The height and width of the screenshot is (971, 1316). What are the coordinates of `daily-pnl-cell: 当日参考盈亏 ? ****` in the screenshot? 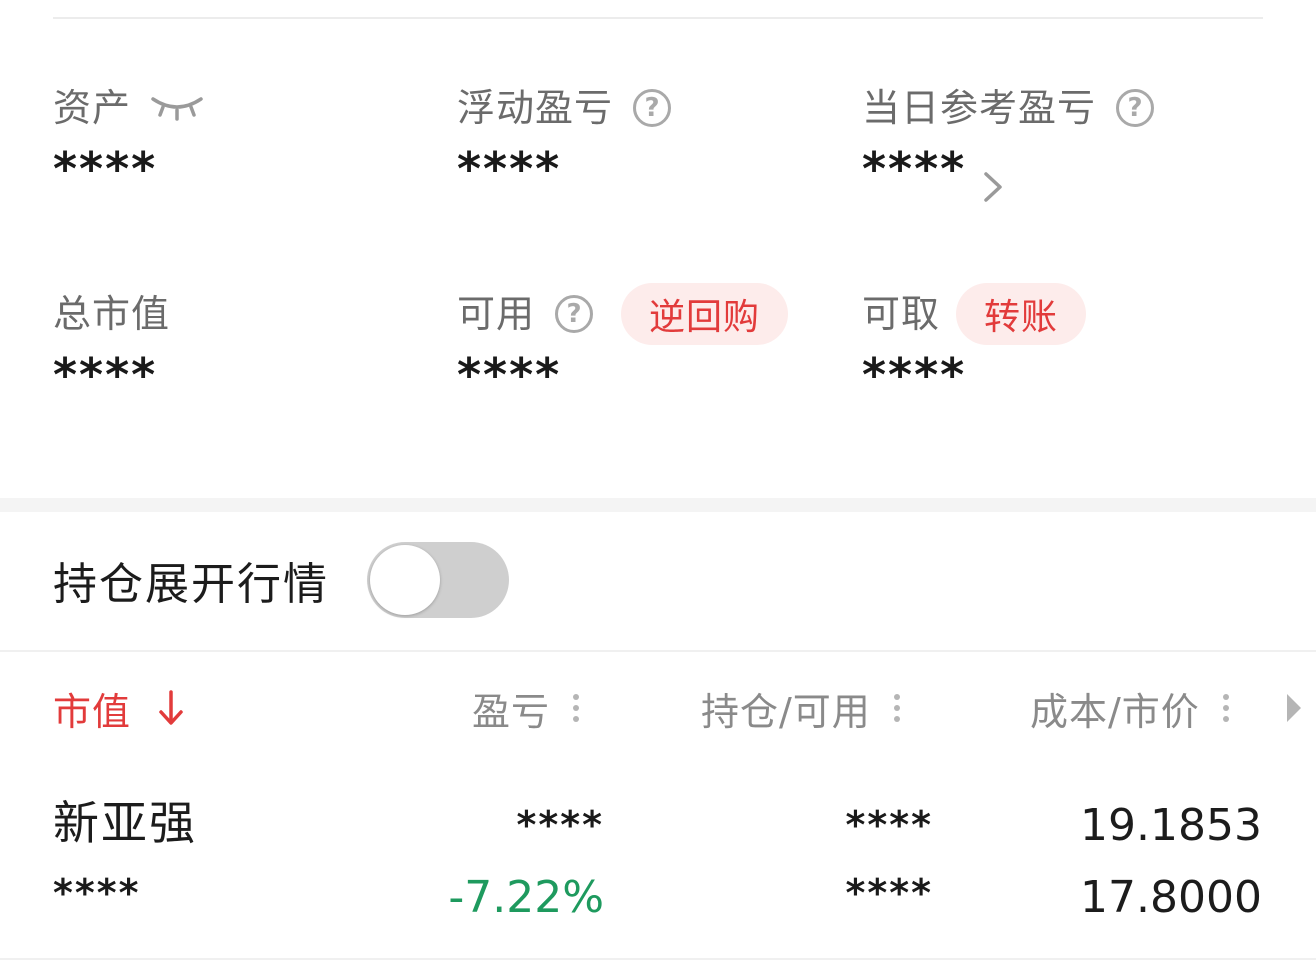 It's located at (1008, 141).